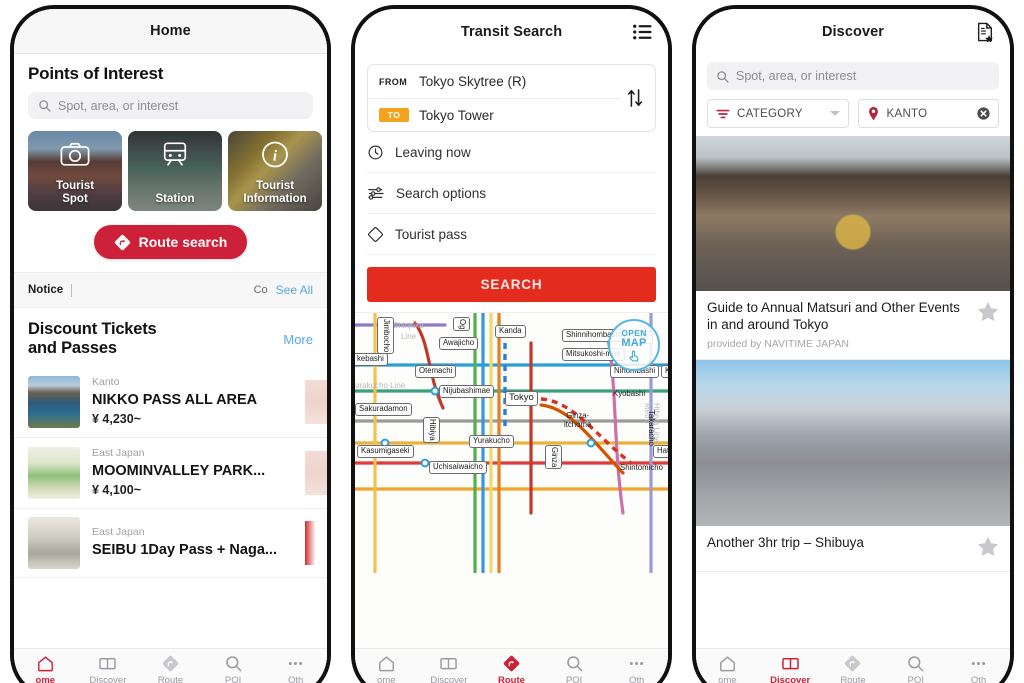  I want to click on category-filter-chip: CATEGORY, so click(778, 113).